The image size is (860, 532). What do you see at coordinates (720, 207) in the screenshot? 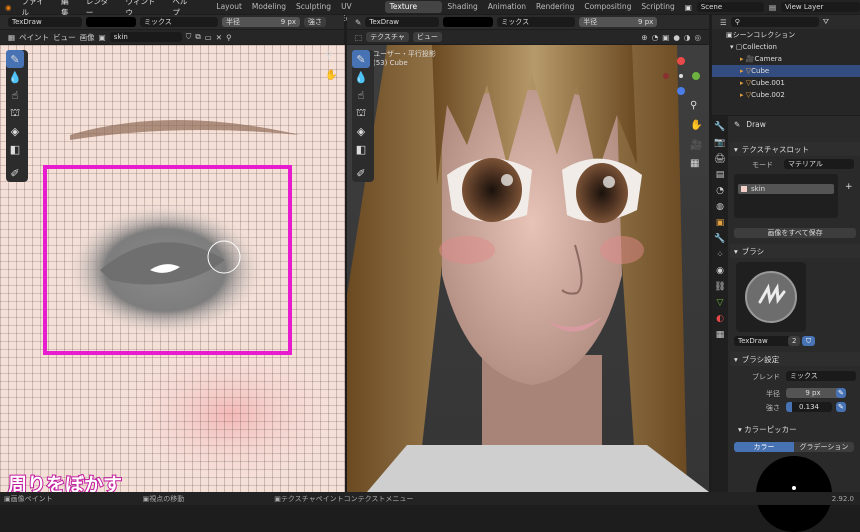
I see `world-tab-icon: ◍` at bounding box center [720, 207].